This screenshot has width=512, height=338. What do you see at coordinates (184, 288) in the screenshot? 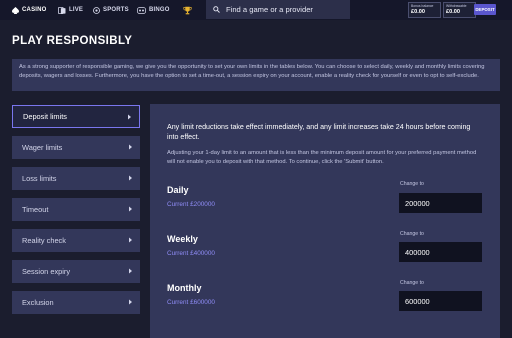
I see `monthly-limit-title: Monthly` at bounding box center [184, 288].